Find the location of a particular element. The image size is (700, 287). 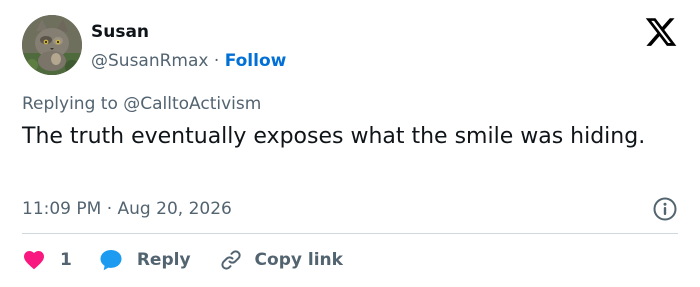

reply-label: Reply is located at coordinates (163, 260).